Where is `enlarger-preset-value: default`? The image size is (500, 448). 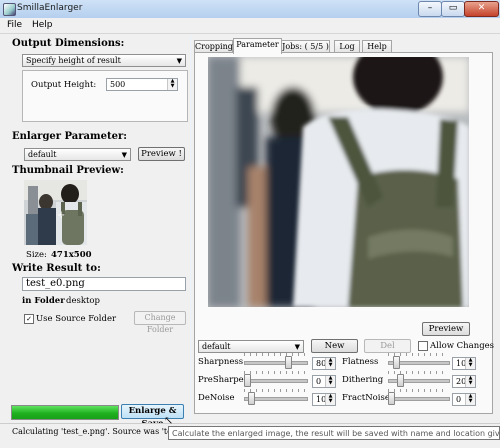 enlarger-preset-value: default is located at coordinates (42, 154).